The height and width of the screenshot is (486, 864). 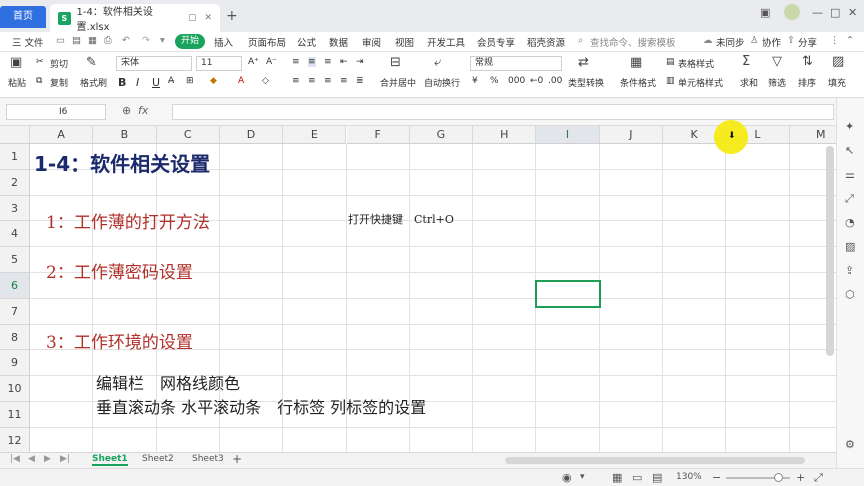 I want to click on page-break-icon: ▤, so click(x=657, y=477).